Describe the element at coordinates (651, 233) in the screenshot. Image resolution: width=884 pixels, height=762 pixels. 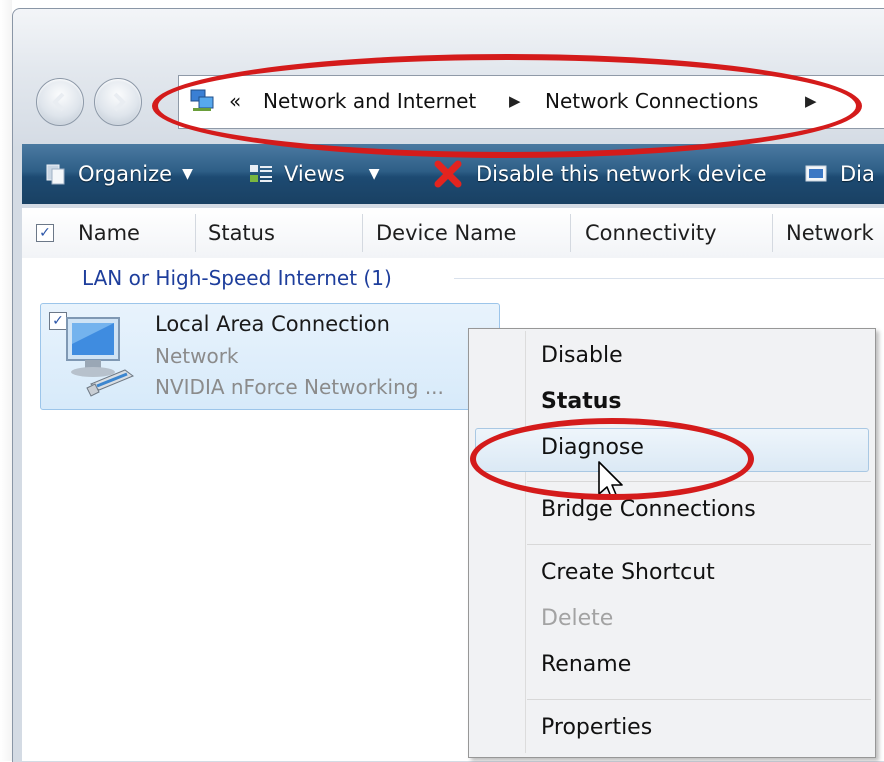
I see `column-header-connectivity: Connectivity` at that location.